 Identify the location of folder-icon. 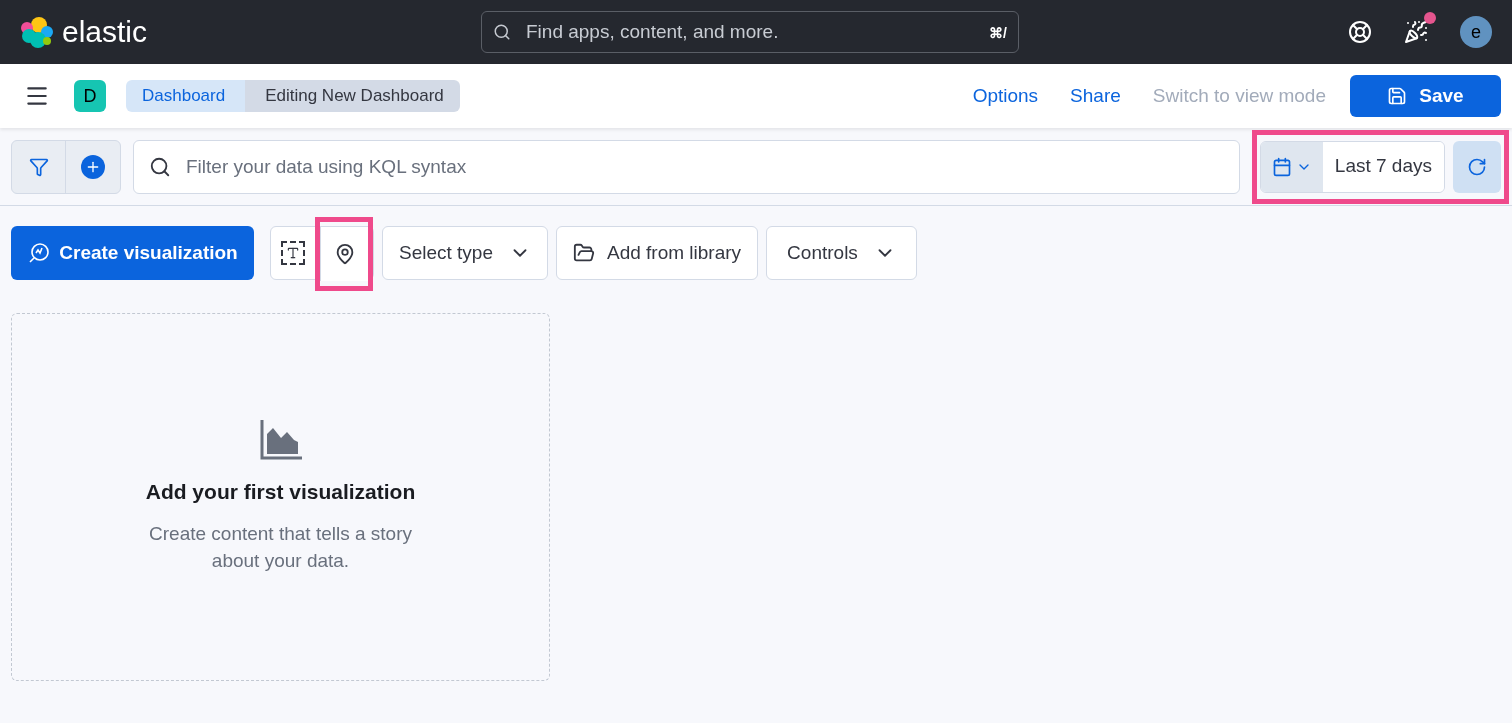
(584, 253).